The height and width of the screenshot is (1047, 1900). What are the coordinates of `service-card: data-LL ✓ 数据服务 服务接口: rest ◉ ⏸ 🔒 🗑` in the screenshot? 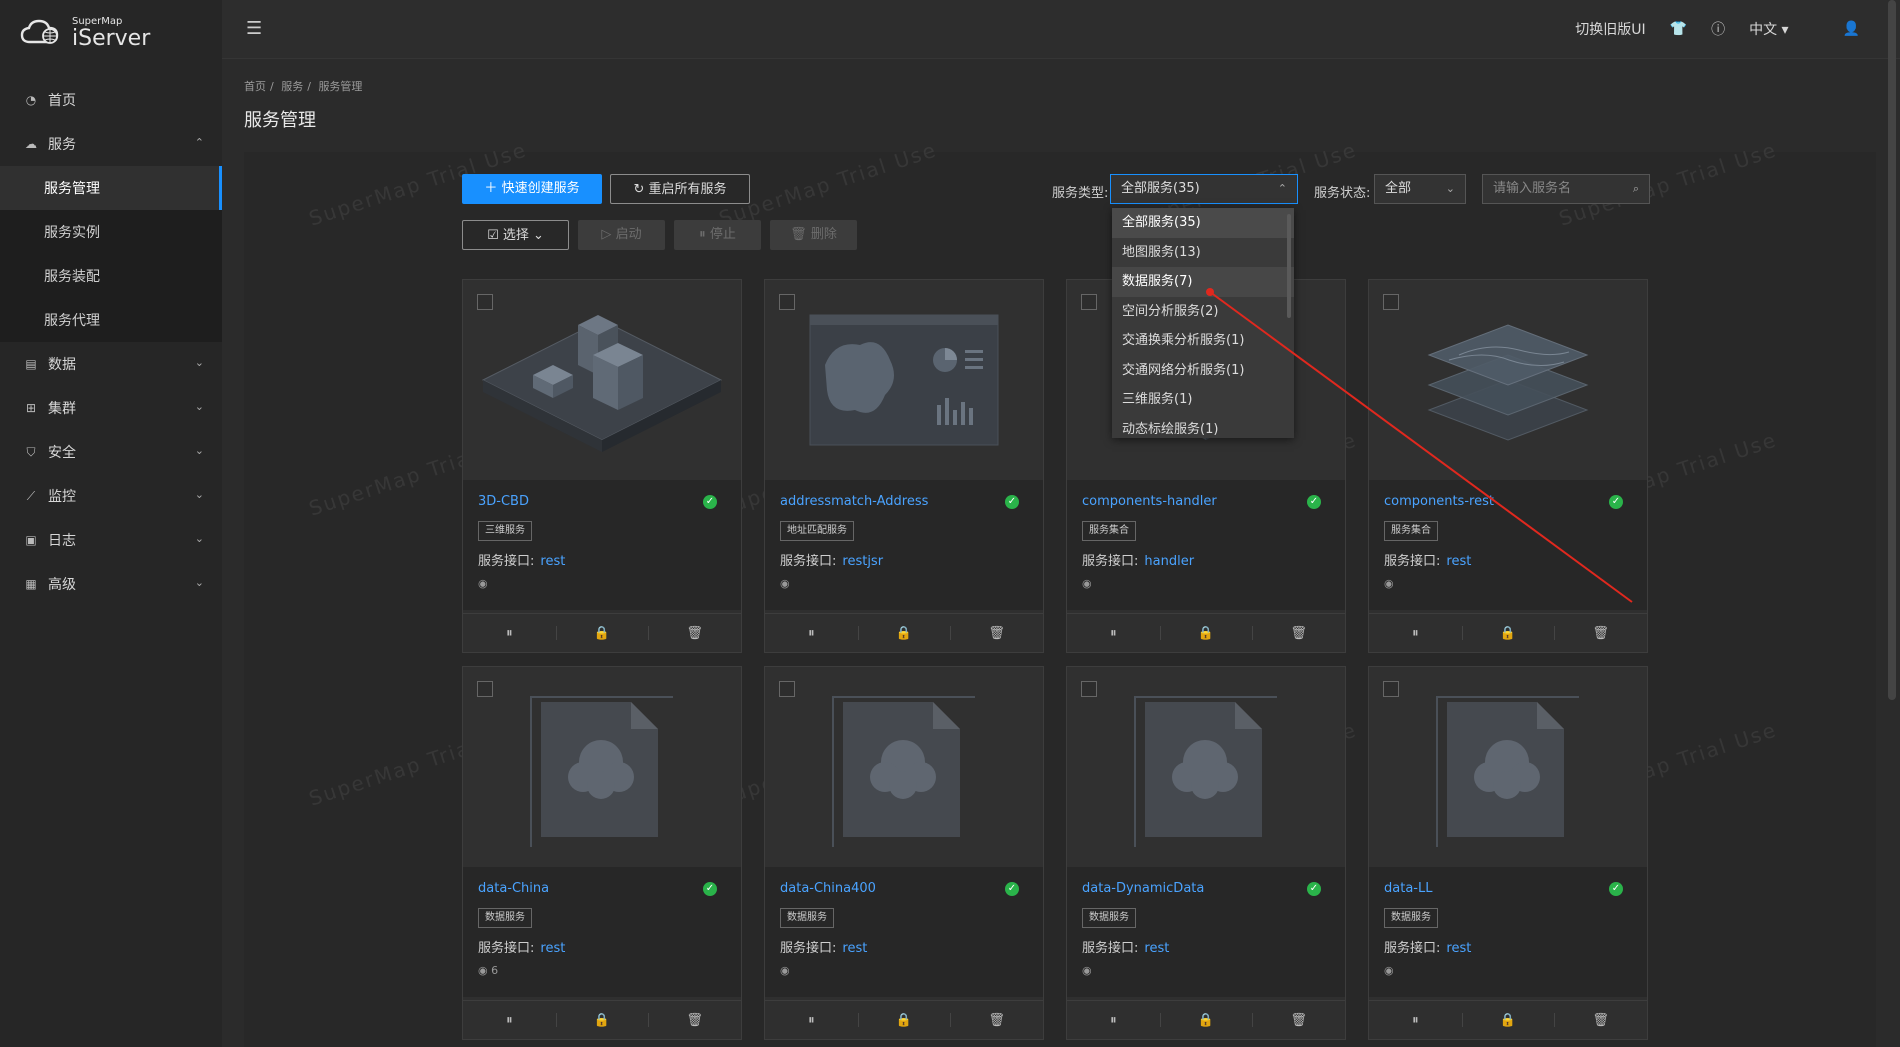 It's located at (1508, 853).